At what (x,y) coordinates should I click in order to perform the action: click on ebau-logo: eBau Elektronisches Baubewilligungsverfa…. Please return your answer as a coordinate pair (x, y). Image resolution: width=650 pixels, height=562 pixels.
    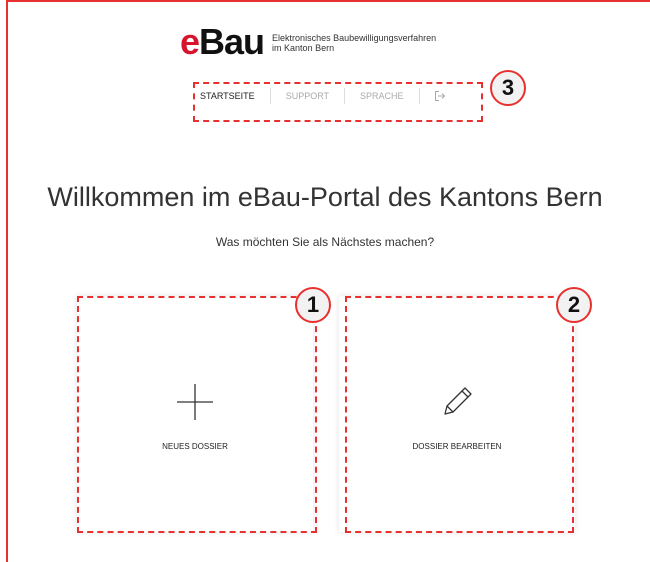
    Looking at the image, I should click on (308, 42).